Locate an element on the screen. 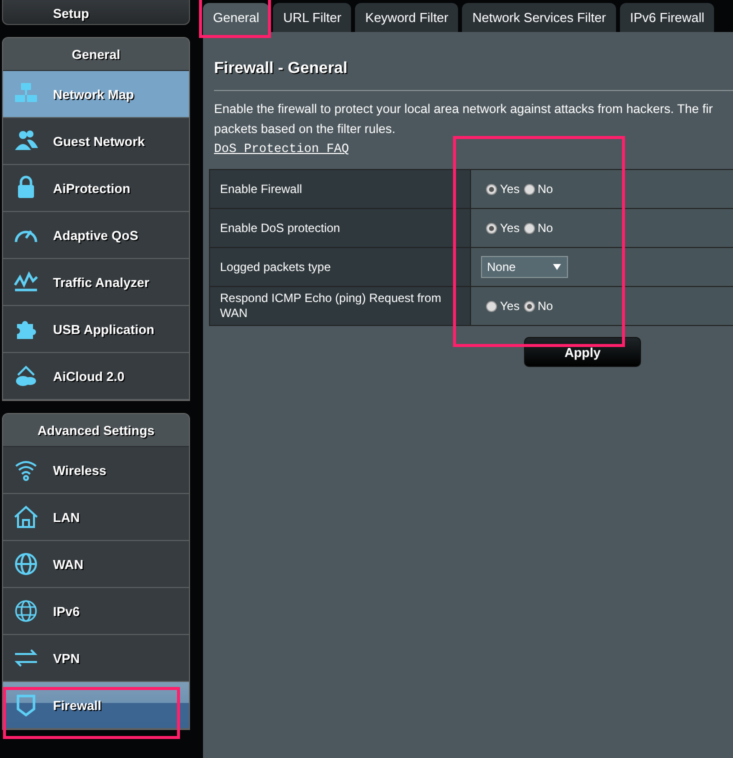 The image size is (733, 758). caret-icon is located at coordinates (557, 267).